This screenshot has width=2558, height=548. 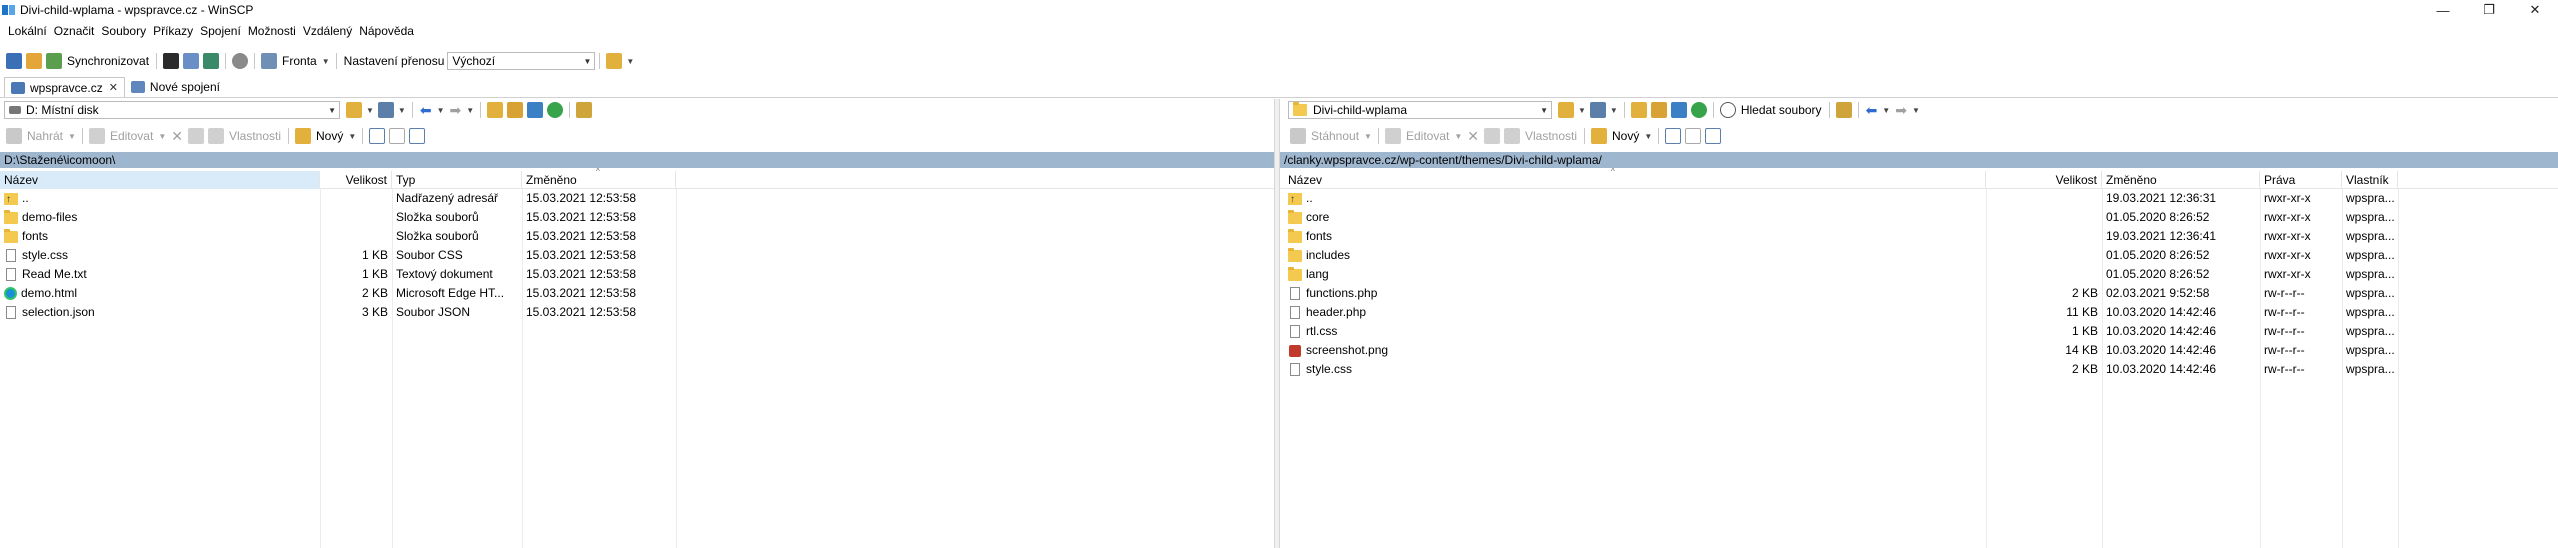 I want to click on edit-icon, so click(x=96, y=136).